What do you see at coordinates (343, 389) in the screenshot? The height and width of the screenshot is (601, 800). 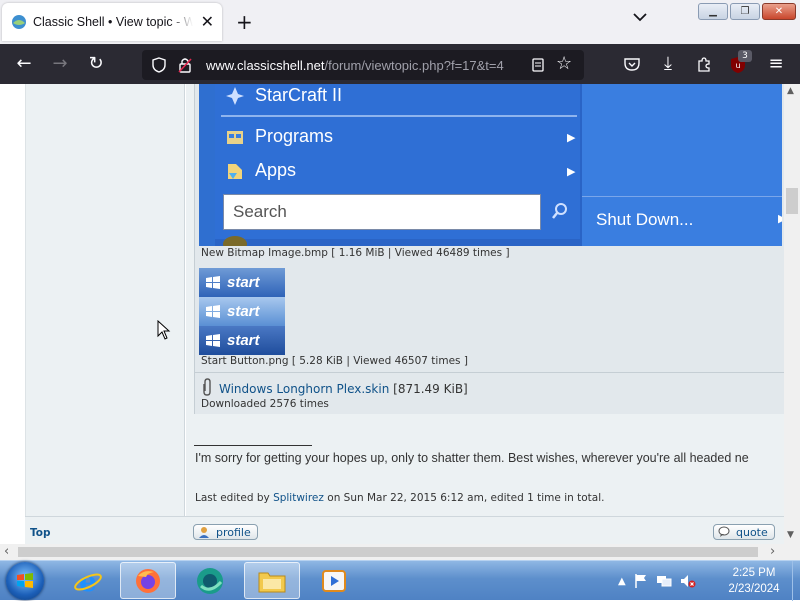 I see `file-download-link: Windows Longhorn Plex.skin [871.49 KiB]` at bounding box center [343, 389].